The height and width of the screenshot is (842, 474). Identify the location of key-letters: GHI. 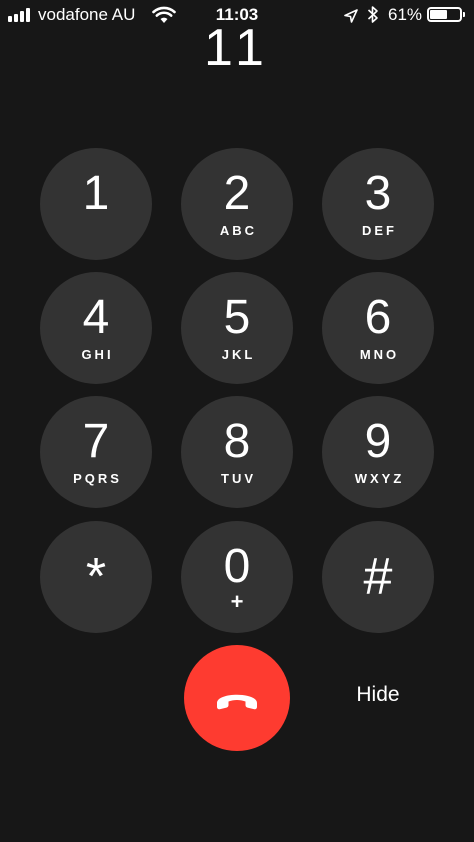
(97, 354).